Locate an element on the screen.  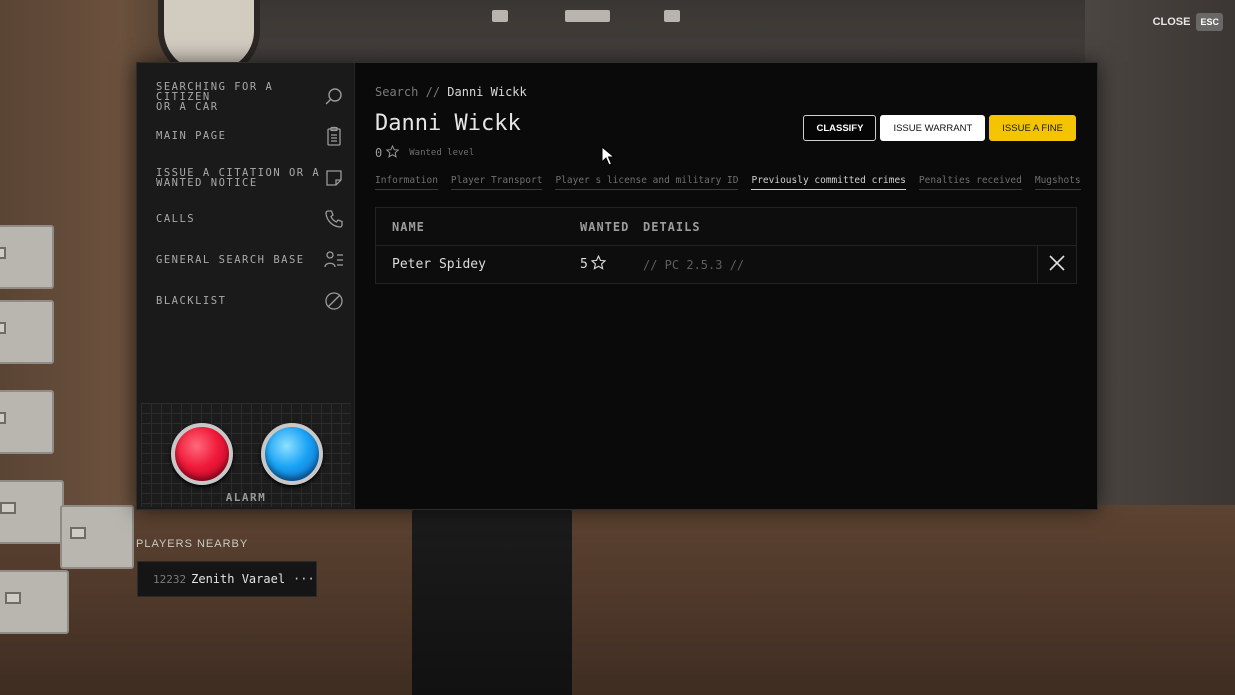
breadcrumb-current: Danni Wickk is located at coordinates (487, 92).